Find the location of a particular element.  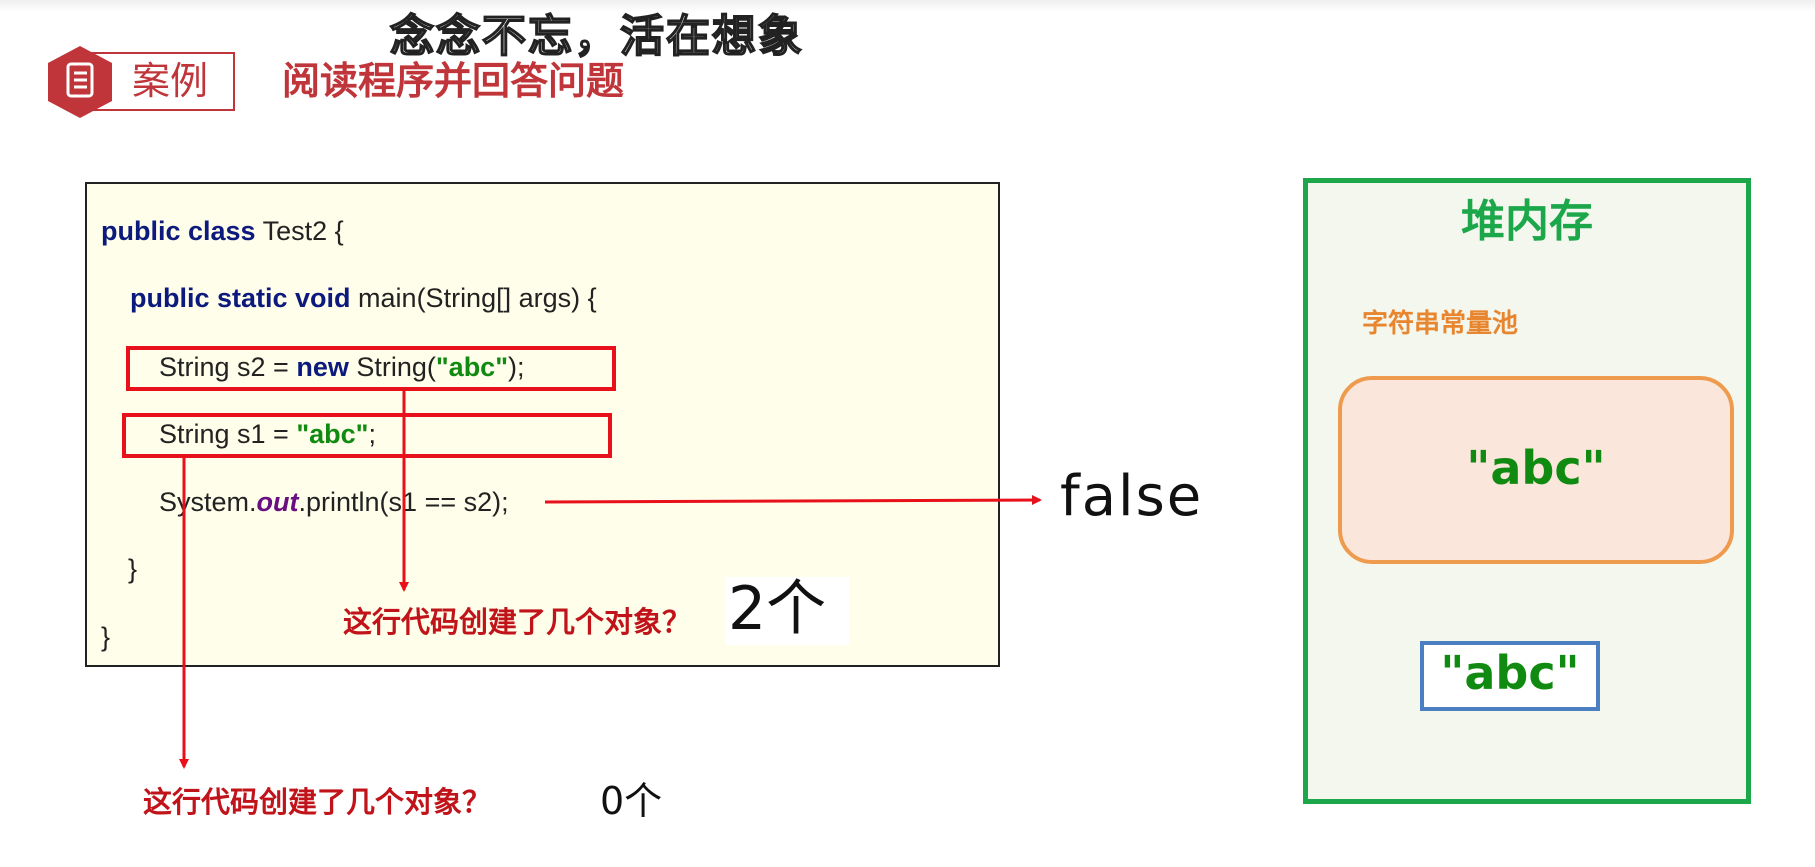

heap-title: 堆内存 is located at coordinates (1527, 221).